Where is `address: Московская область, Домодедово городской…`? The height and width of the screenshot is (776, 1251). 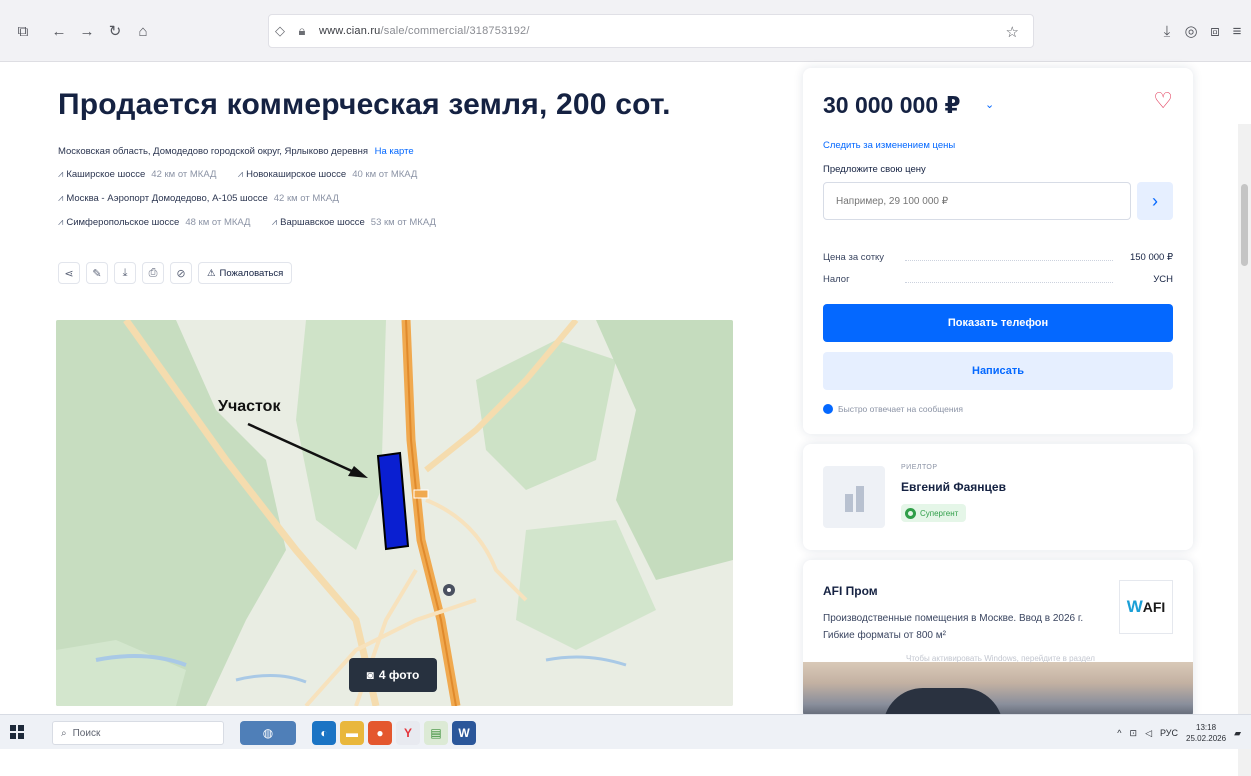
address: Московская область, Домодедово городской… is located at coordinates (236, 151).